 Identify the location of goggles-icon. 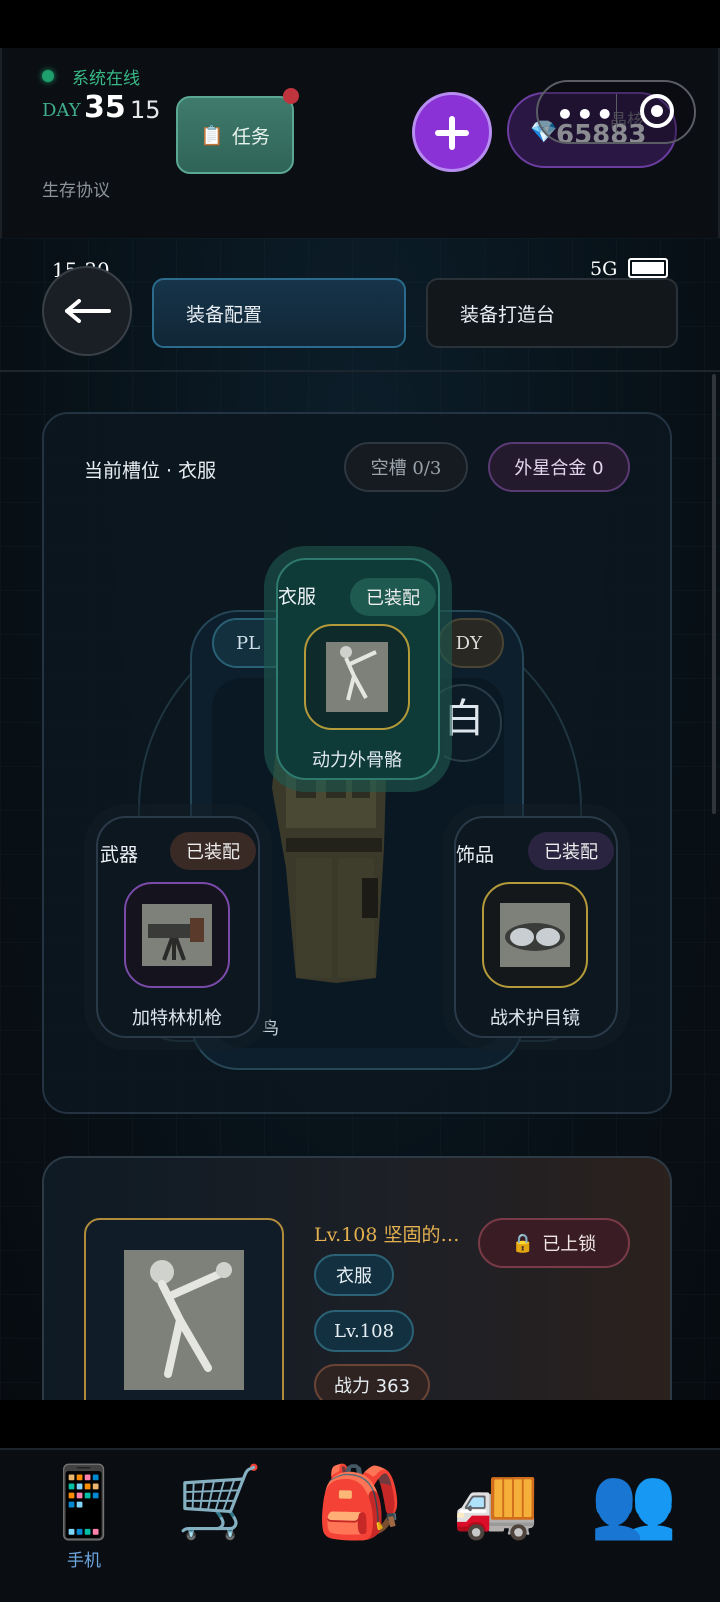
(535, 935).